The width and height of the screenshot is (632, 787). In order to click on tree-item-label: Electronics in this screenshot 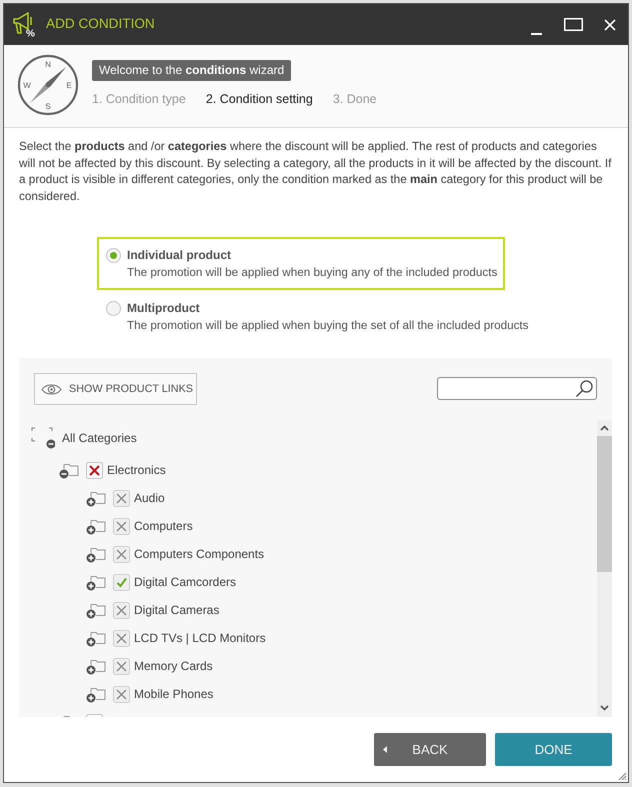, I will do `click(136, 470)`.